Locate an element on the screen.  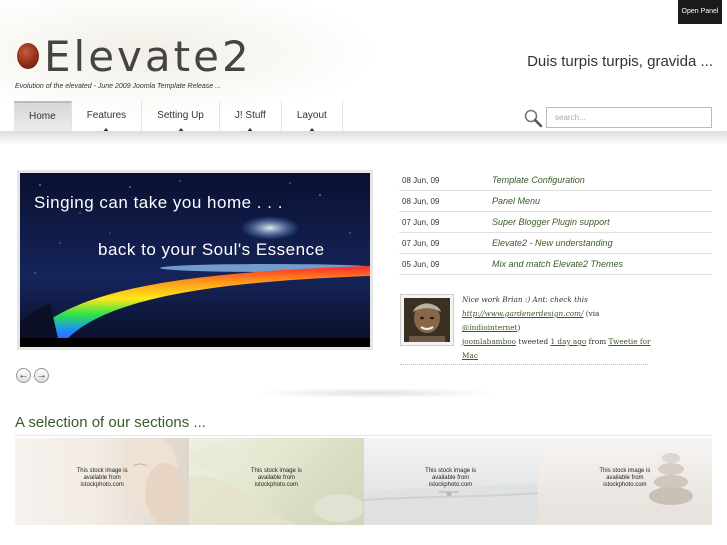
nav-label: Layout is located at coordinates (311, 115).